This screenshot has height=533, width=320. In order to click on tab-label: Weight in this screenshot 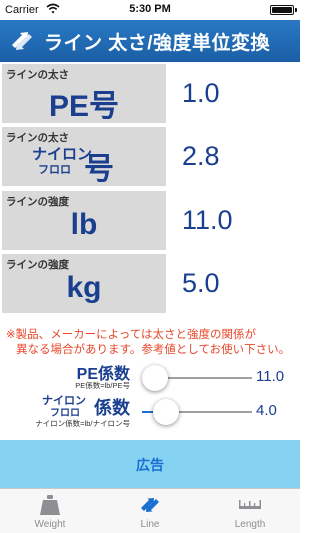, I will do `click(50, 524)`.